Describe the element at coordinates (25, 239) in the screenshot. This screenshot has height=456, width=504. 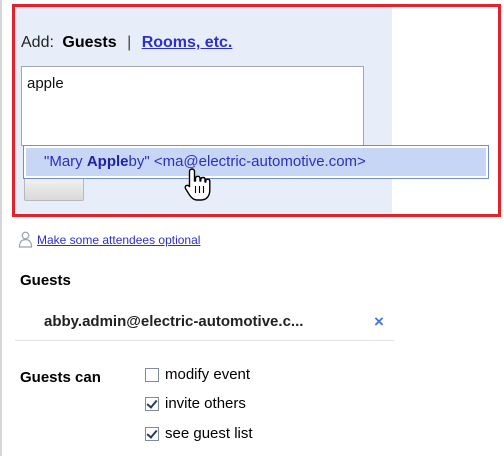
I see `person-icon` at that location.